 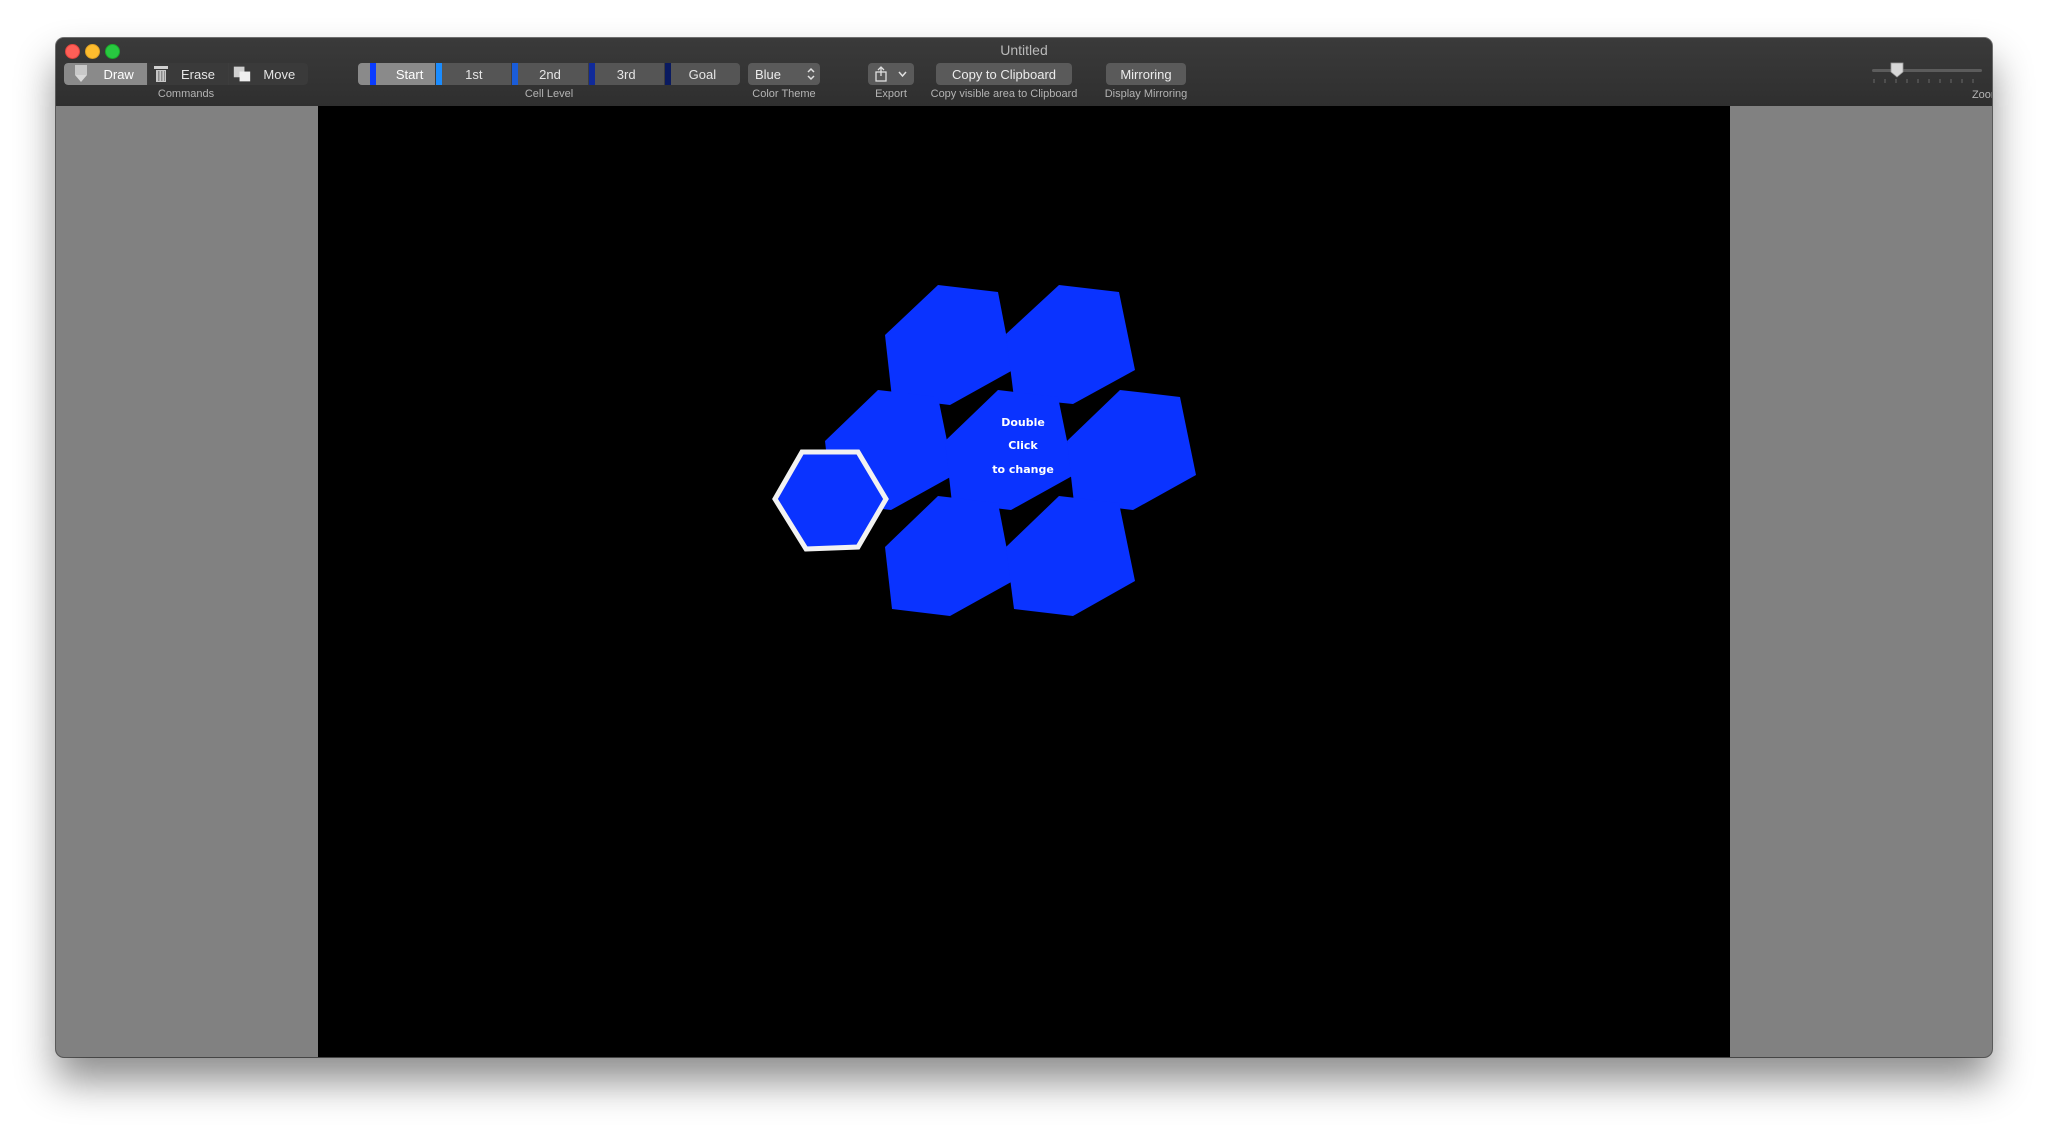 I want to click on export-group: Export, so click(x=891, y=82).